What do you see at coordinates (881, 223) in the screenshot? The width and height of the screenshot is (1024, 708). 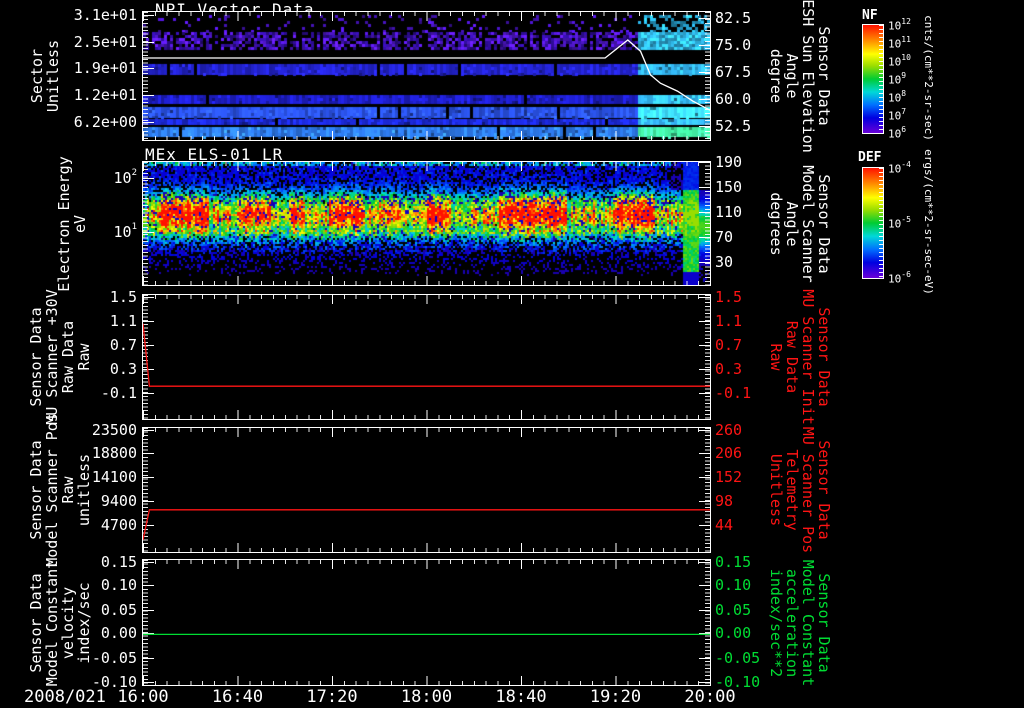 I see `def-colorbar-ticks` at bounding box center [881, 223].